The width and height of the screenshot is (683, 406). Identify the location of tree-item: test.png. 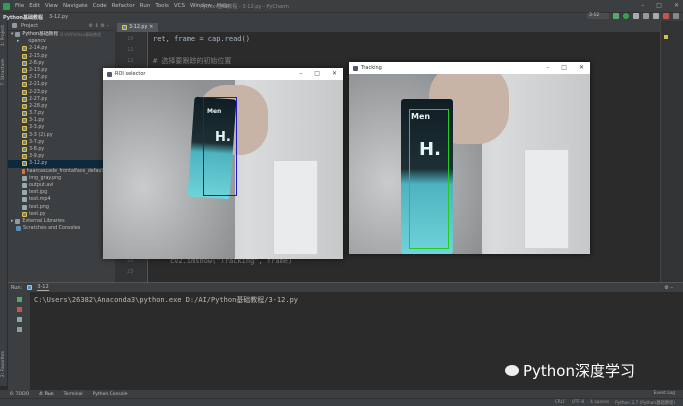
(61, 207).